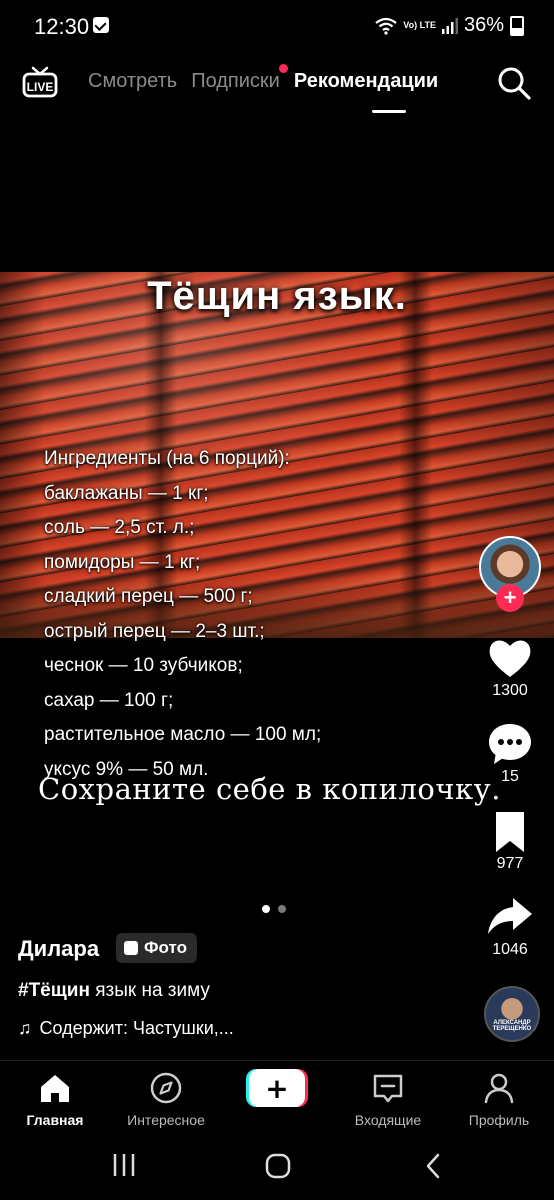 This screenshot has height=1200, width=554. Describe the element at coordinates (122, 562) in the screenshot. I see `ingredient-line: помидоры — 1 кг;` at that location.